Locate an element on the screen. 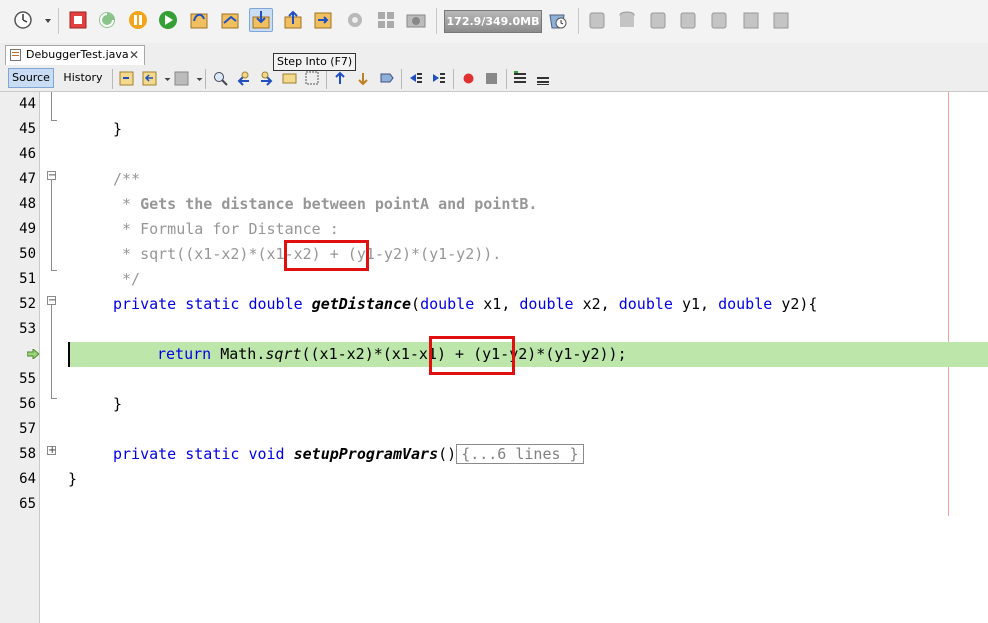 The width and height of the screenshot is (988, 623). line-number: 56 is located at coordinates (27, 404).